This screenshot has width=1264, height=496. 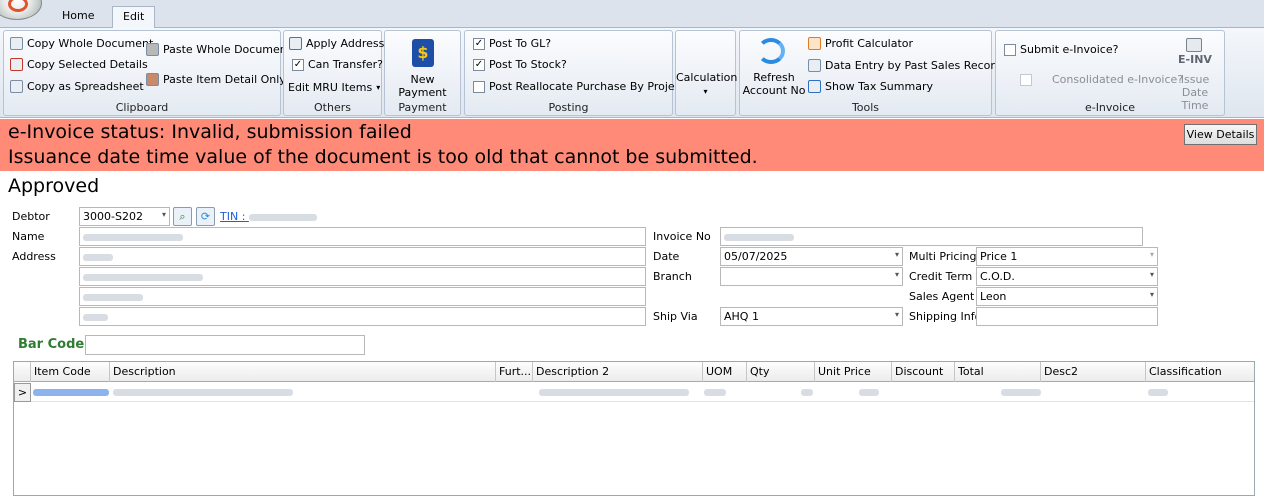 What do you see at coordinates (617, 372) in the screenshot?
I see `col-description-2: Description 2` at bounding box center [617, 372].